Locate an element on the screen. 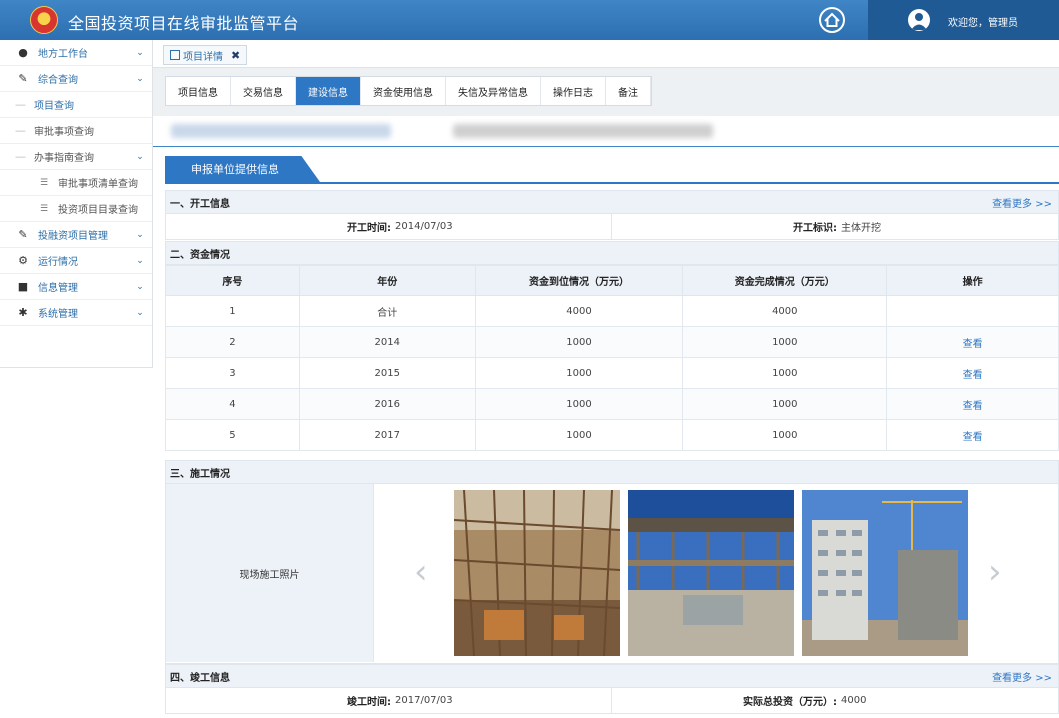 This screenshot has height=718, width=1059. tab-remarks: 备注 is located at coordinates (628, 91).